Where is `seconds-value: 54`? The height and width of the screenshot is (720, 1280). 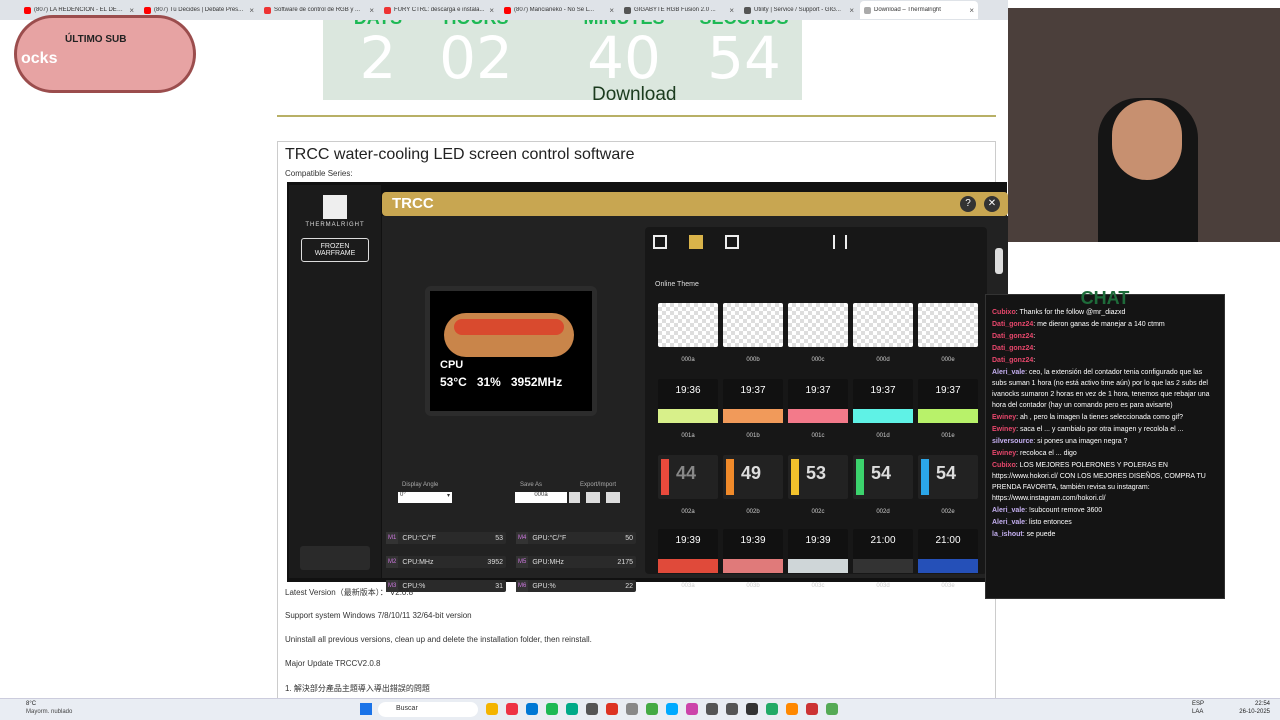
seconds-value: 54 is located at coordinates (744, 58).